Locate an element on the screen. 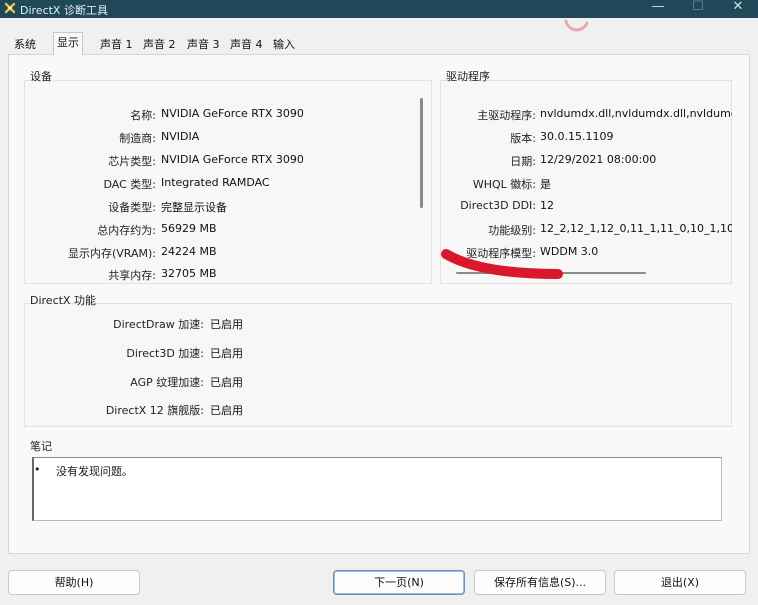 Image resolution: width=758 pixels, height=605 pixels. manufacturer-value: NVIDIA is located at coordinates (180, 136).